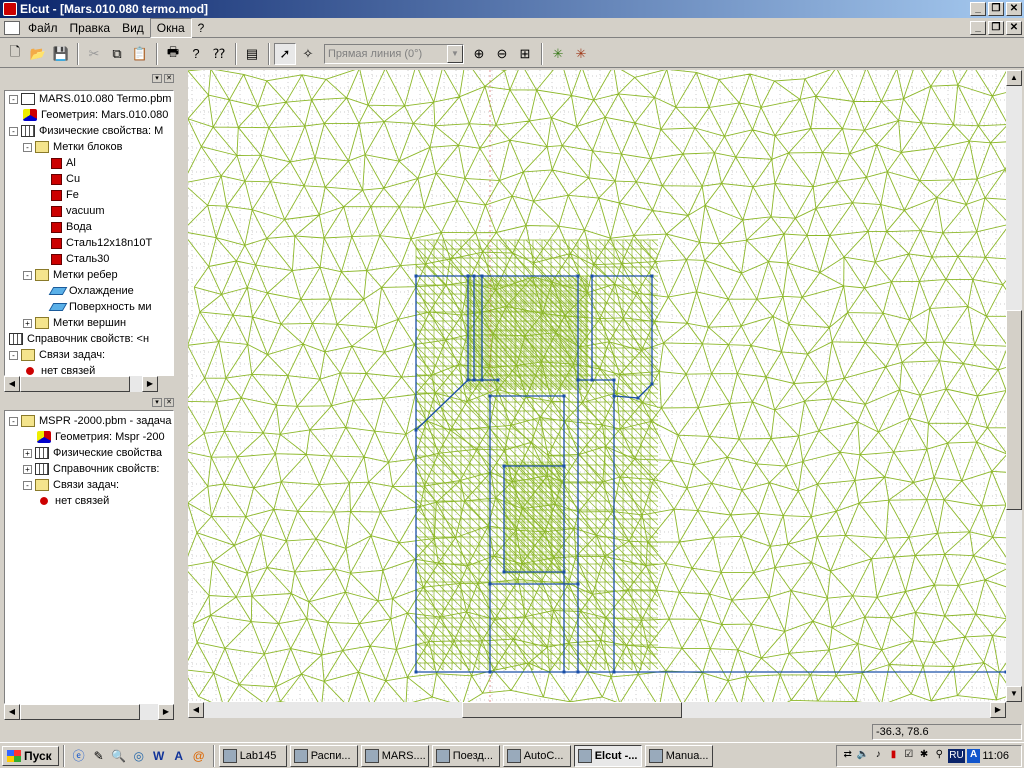 The height and width of the screenshot is (768, 1024). Describe the element at coordinates (308, 54) in the screenshot. I see `insert-mode-icon: ✧` at that location.